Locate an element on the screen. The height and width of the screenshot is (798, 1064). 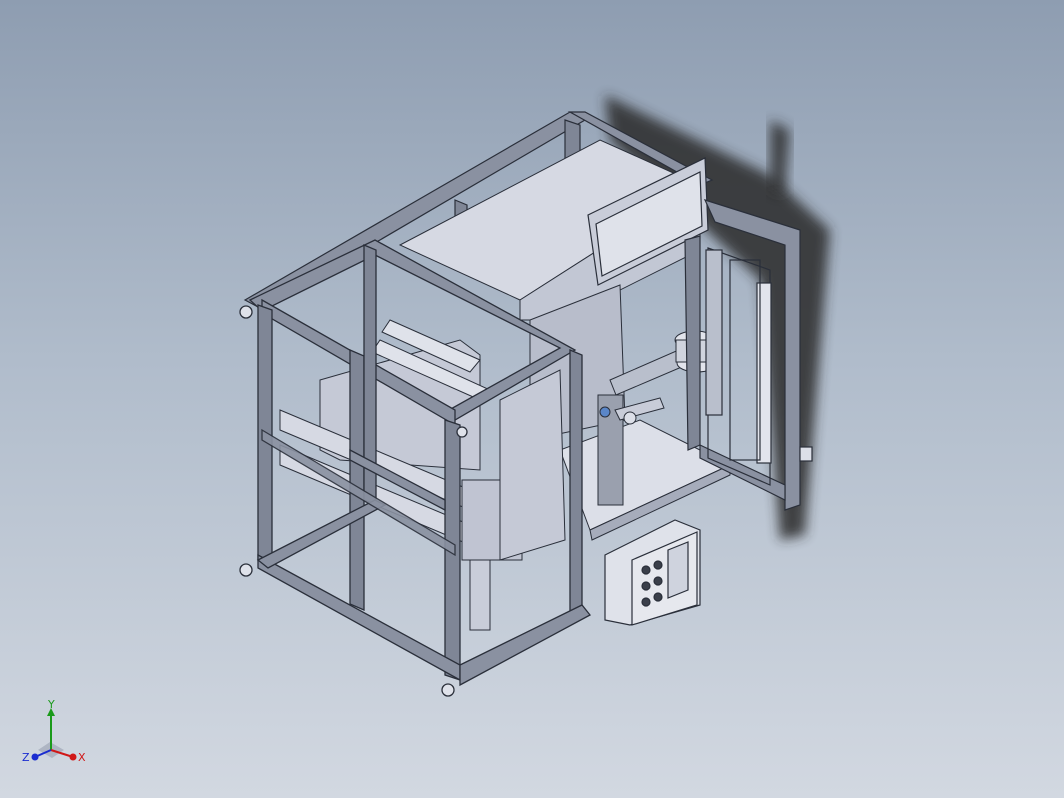
z-axis-arrow is located at coordinates (35, 757).